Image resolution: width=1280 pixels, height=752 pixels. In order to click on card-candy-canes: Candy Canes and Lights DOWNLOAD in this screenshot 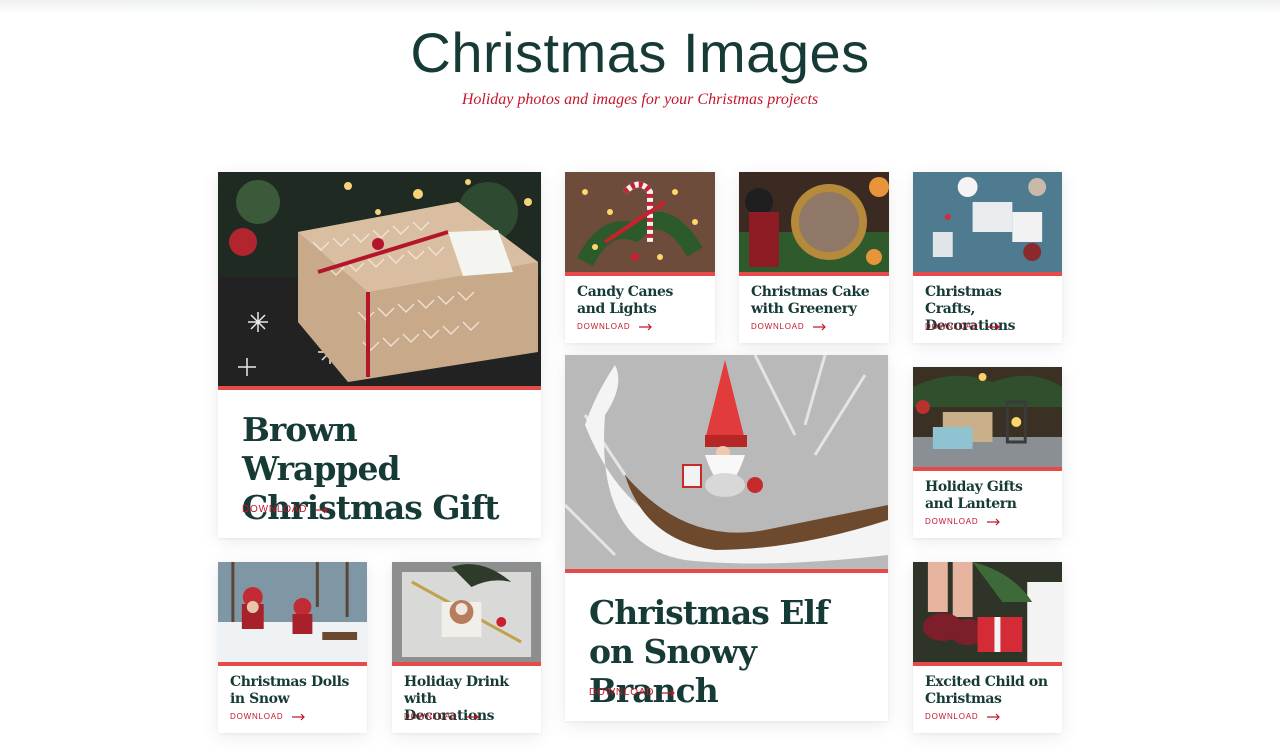, I will do `click(640, 257)`.